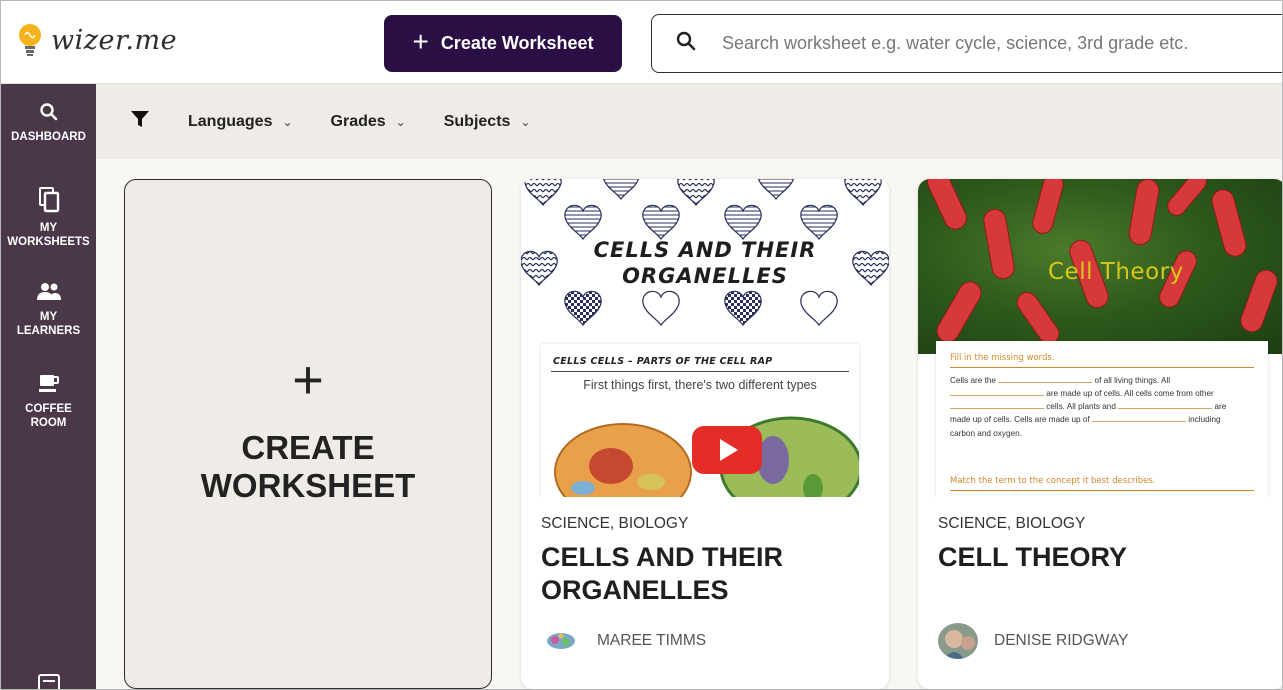 The width and height of the screenshot is (1283, 690). I want to click on thumbnail-title: Cell Theory, so click(1116, 272).